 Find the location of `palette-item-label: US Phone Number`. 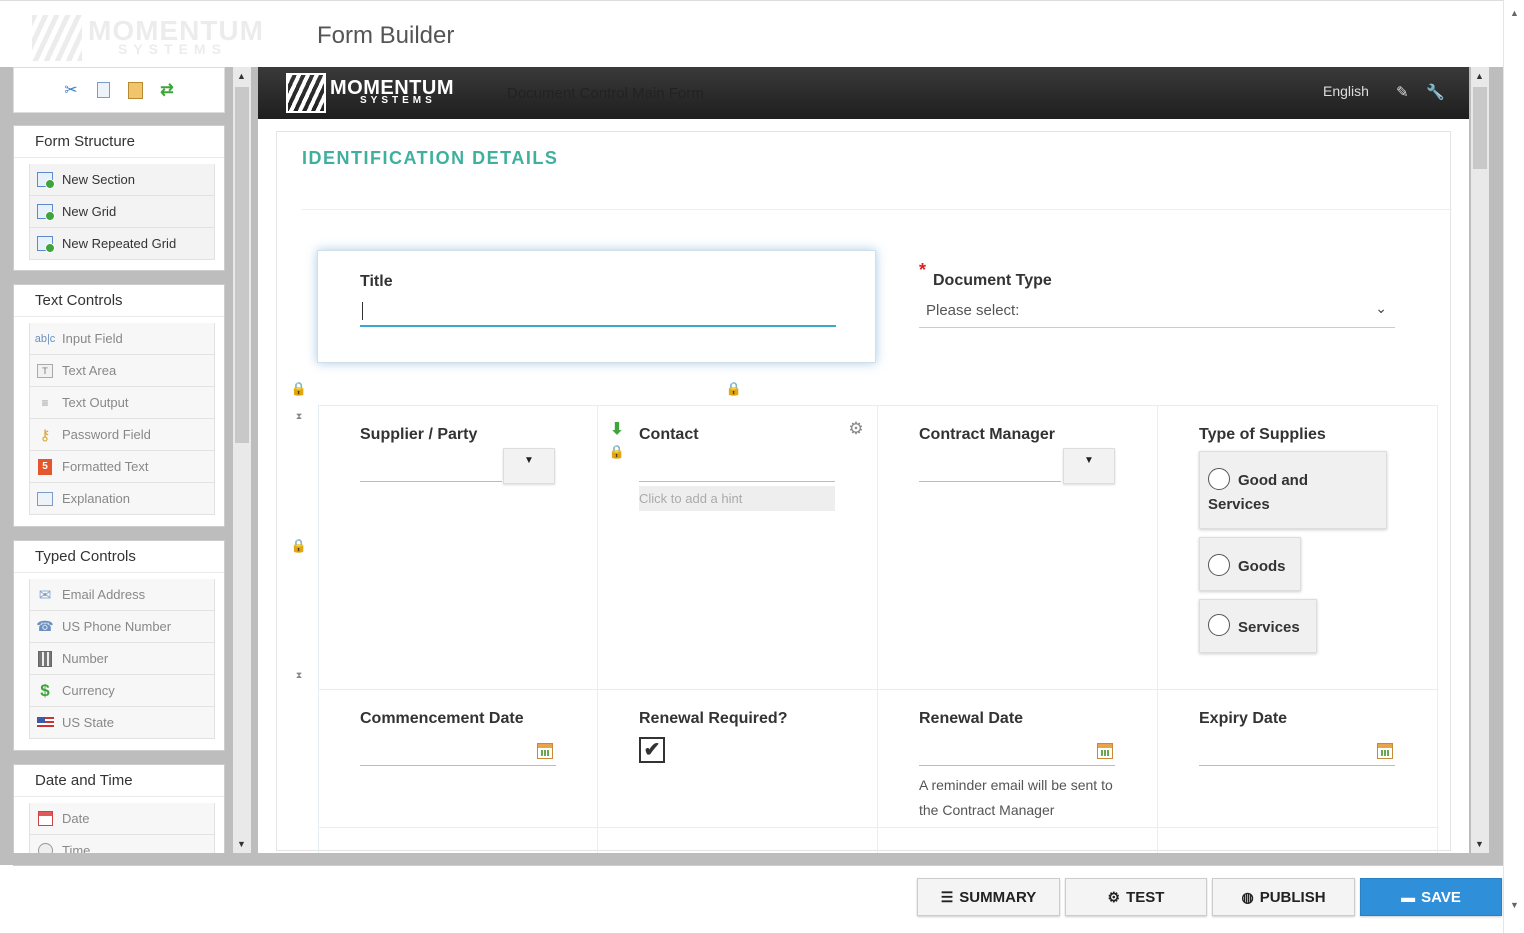

palette-item-label: US Phone Number is located at coordinates (117, 626).